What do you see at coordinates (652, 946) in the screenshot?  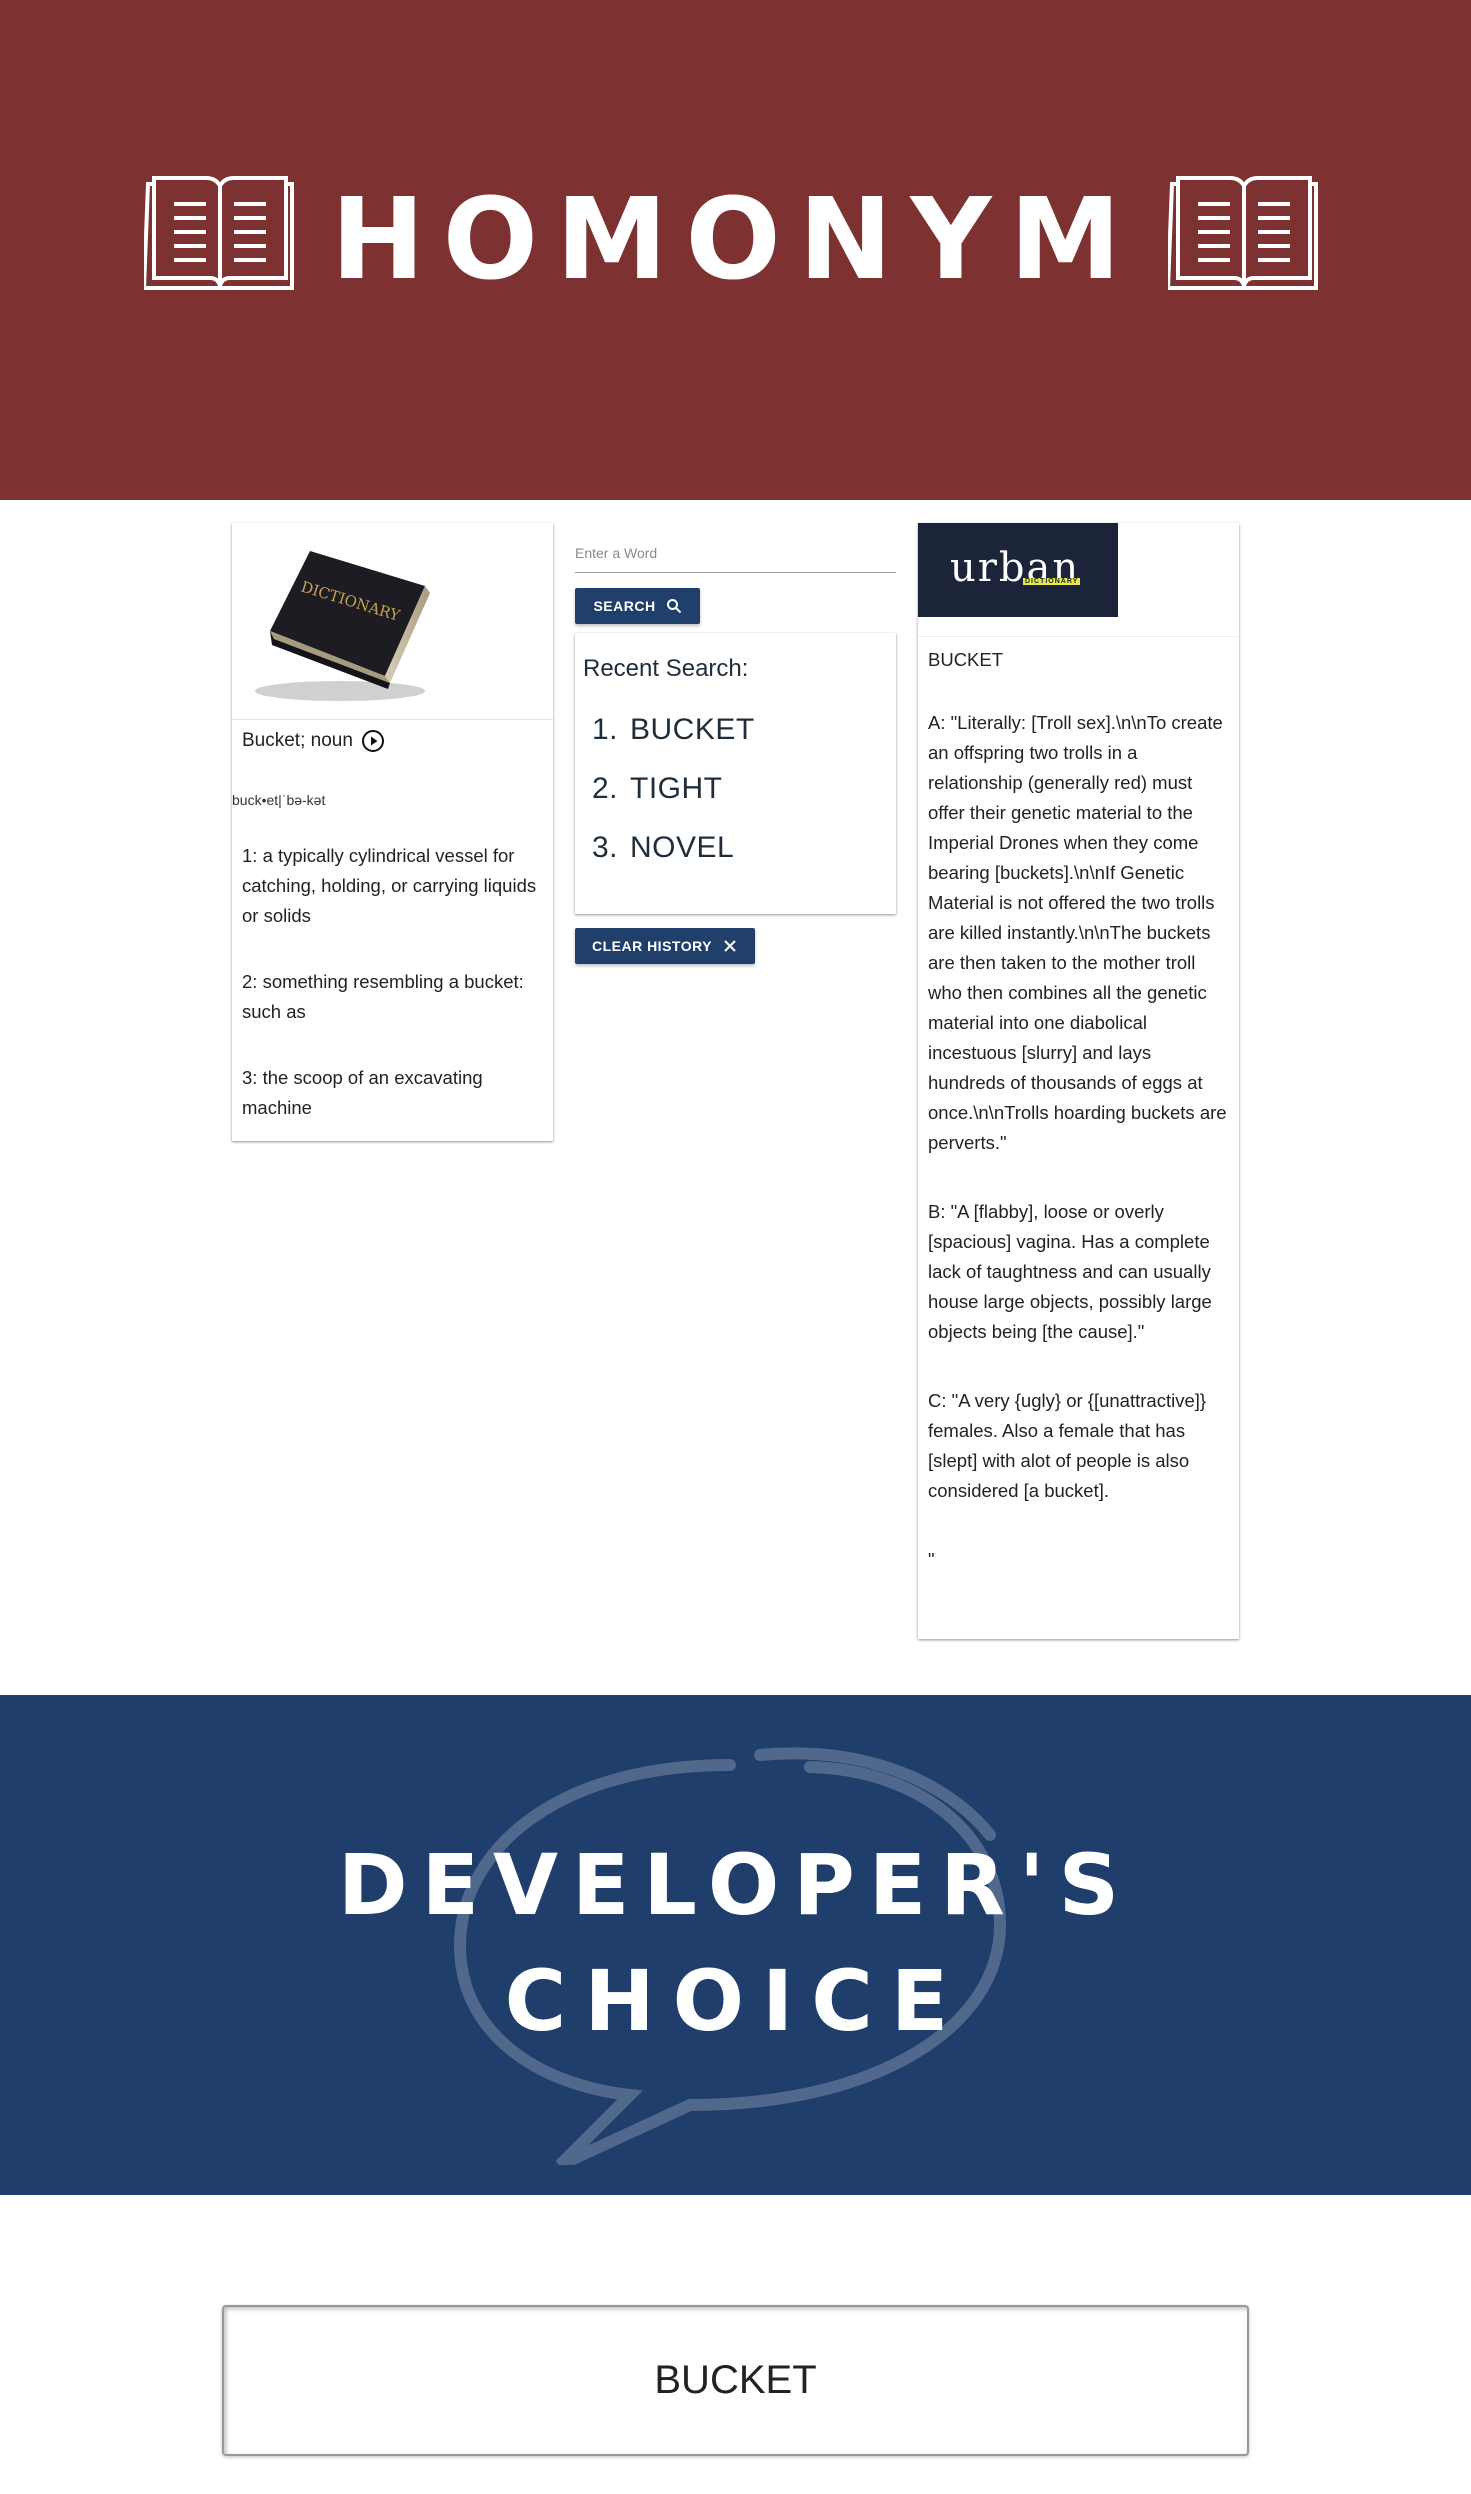 I see `clear-history-label: CLEAR HISTORY` at bounding box center [652, 946].